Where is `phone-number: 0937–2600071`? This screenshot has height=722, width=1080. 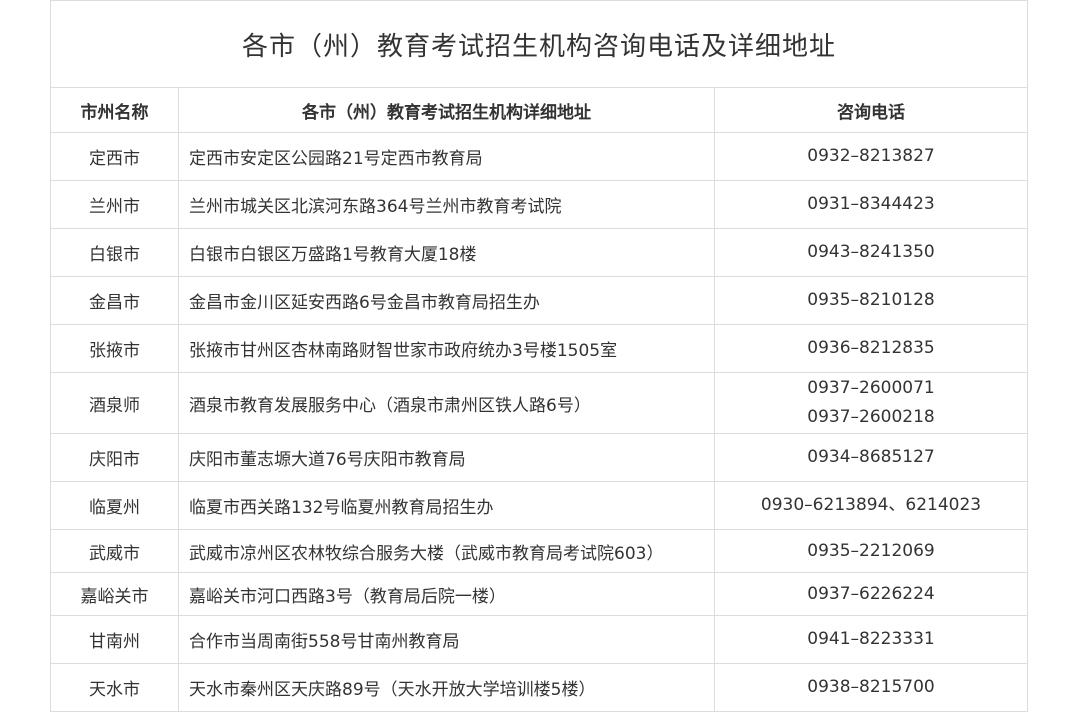 phone-number: 0937–2600071 is located at coordinates (871, 388).